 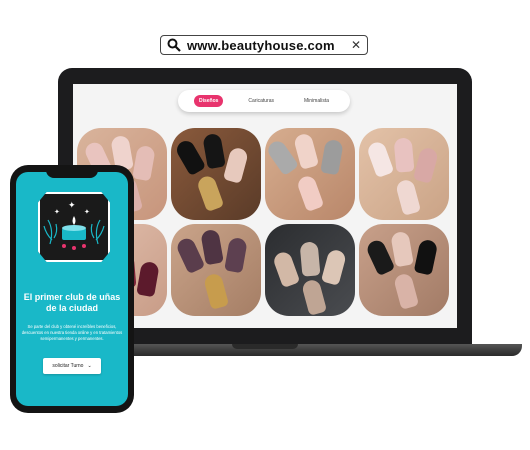 I want to click on club-logo-emblem: ✦ ✦ ✦, so click(x=74, y=227).